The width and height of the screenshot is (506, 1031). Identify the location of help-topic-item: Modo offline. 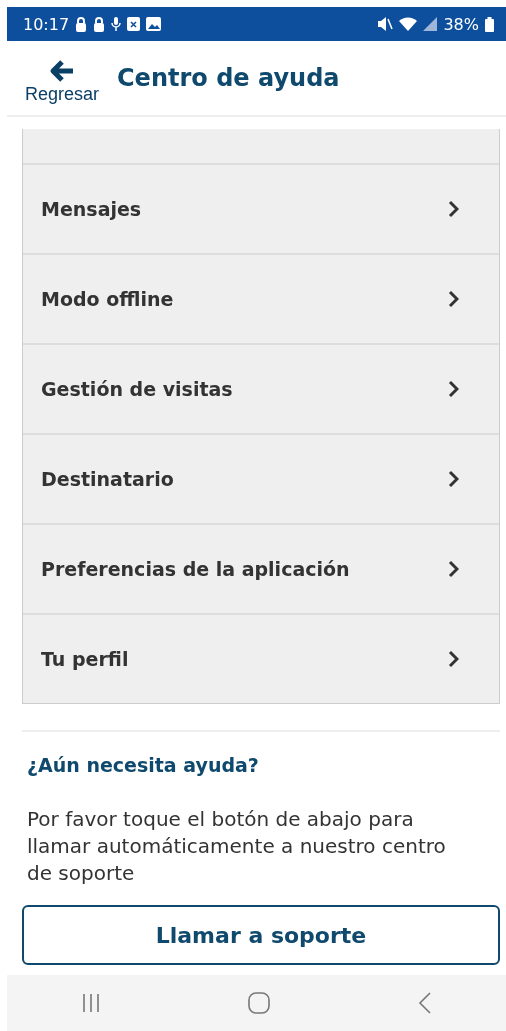
(261, 298).